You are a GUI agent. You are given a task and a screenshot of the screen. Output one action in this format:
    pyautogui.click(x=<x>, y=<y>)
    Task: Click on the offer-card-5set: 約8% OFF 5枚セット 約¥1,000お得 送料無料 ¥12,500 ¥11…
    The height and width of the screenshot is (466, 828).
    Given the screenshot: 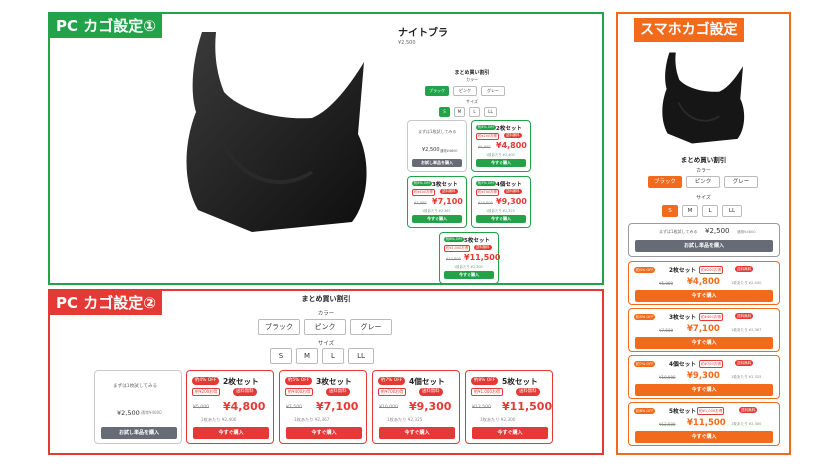 What is the action you would take?
    pyautogui.click(x=470, y=258)
    